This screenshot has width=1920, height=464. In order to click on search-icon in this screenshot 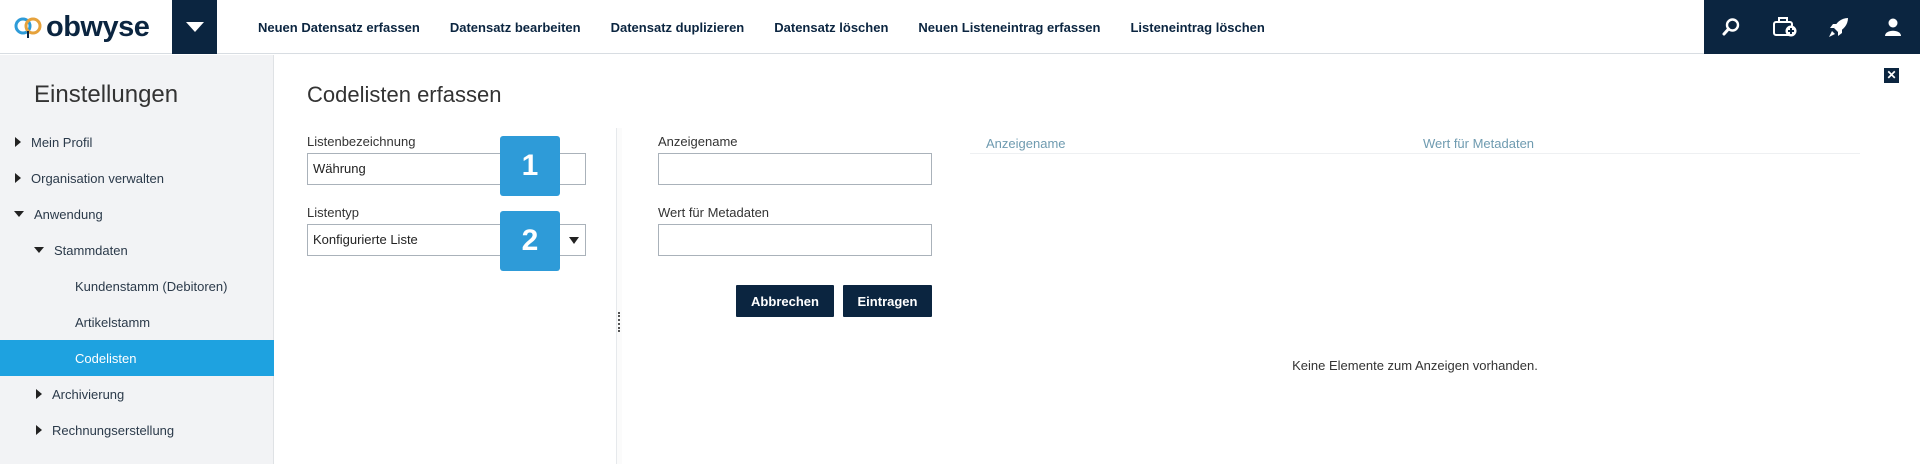, I will do `click(1731, 27)`.